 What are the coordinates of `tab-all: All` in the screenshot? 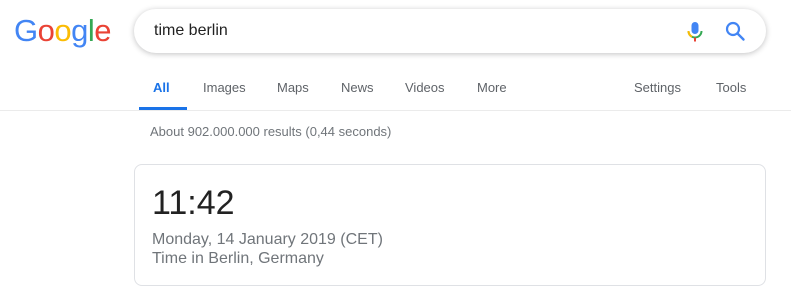 It's located at (161, 88).